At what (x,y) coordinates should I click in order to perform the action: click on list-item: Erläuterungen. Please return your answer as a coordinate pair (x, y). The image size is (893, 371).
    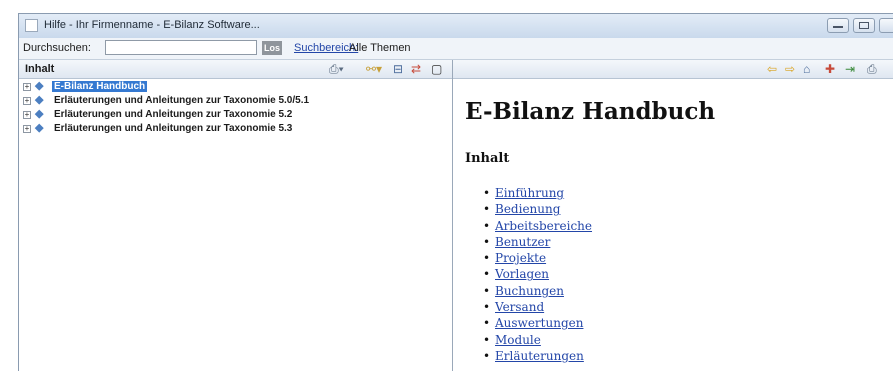
    Looking at the image, I should click on (537, 357).